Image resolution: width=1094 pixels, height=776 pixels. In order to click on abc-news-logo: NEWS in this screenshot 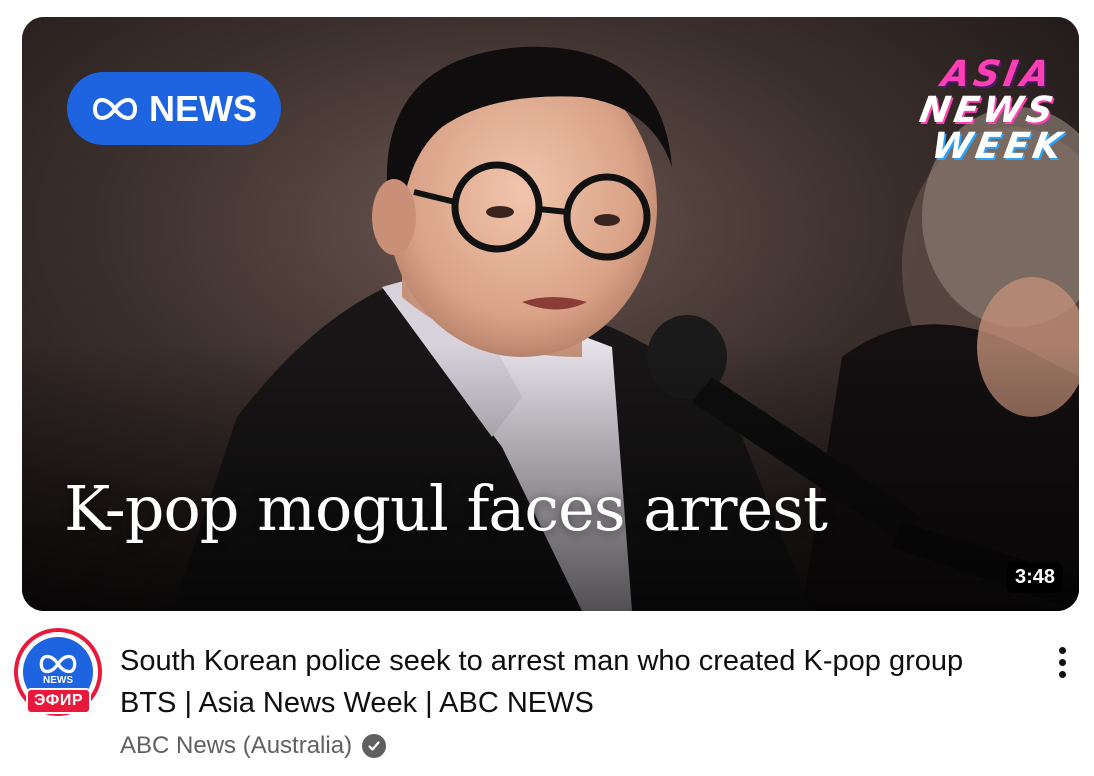, I will do `click(174, 108)`.